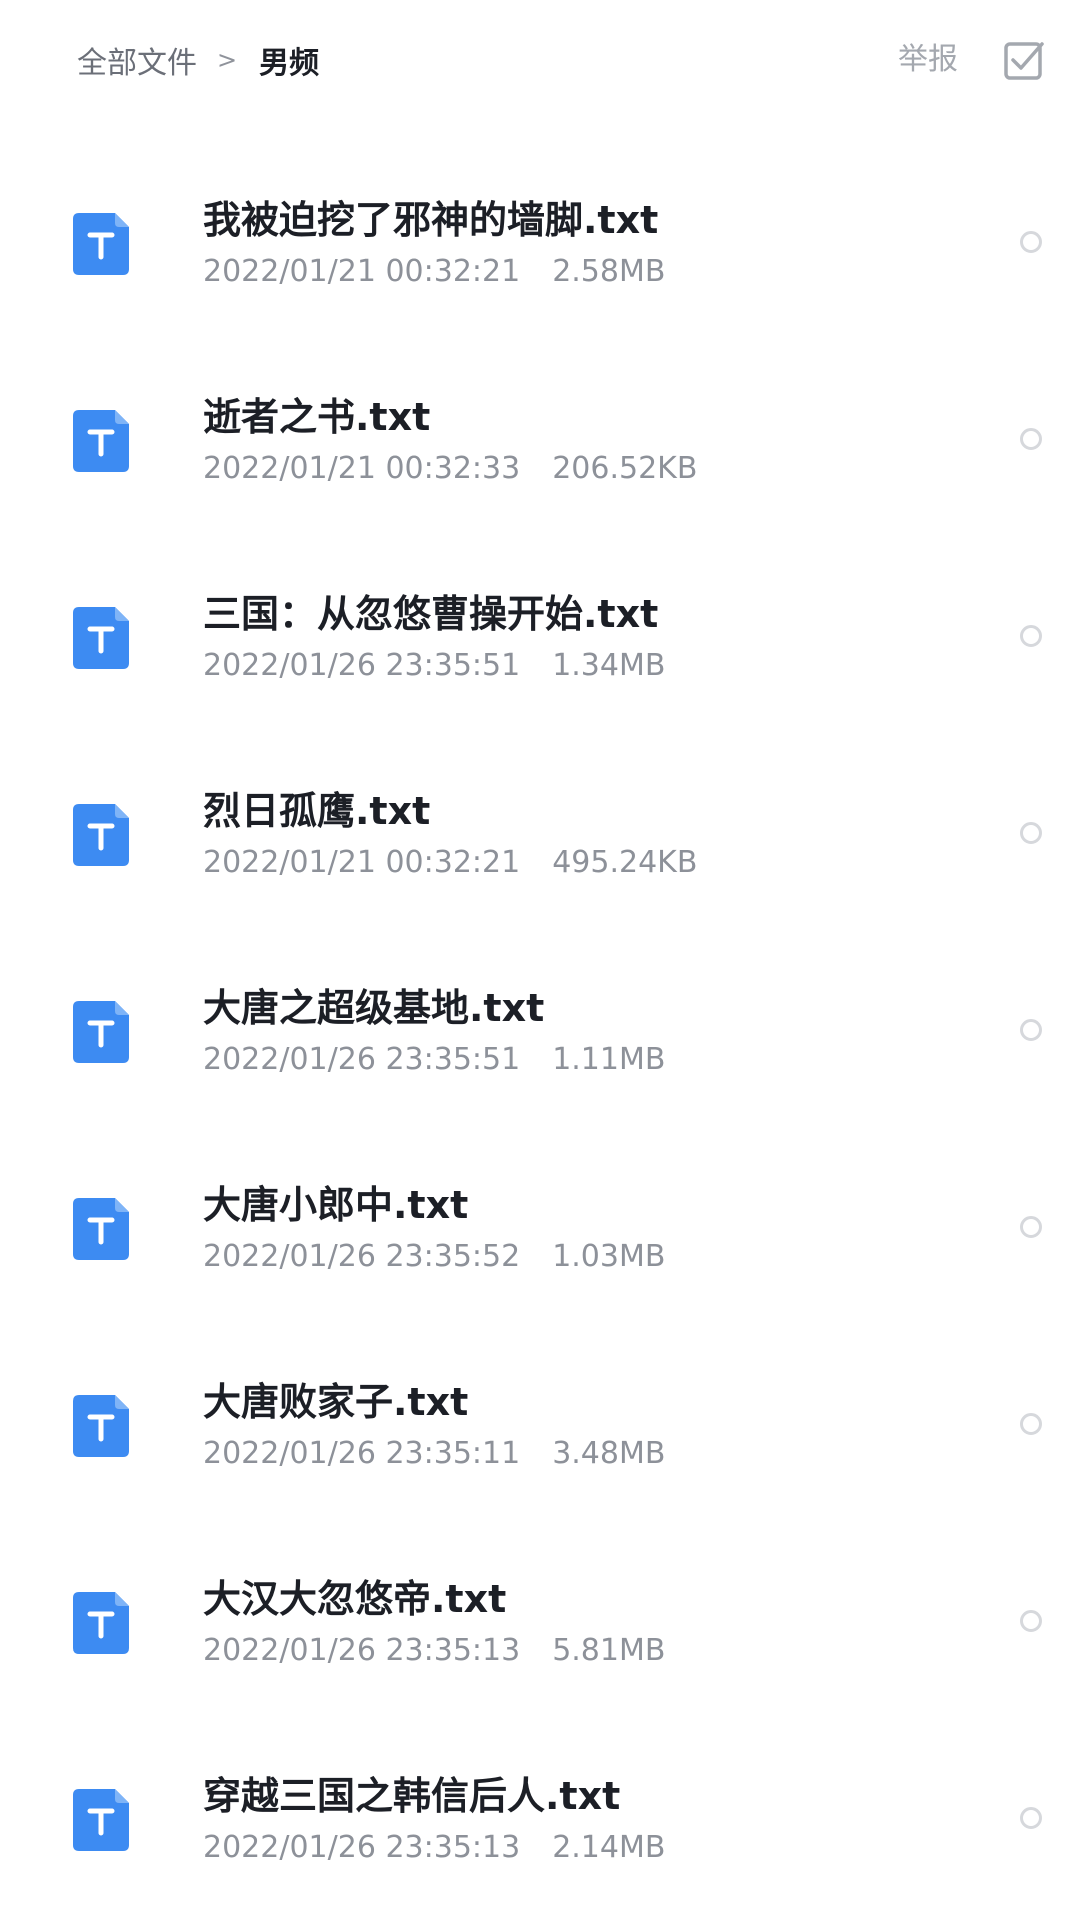 The image size is (1080, 1918). I want to click on file-date: 2022/01/26 23:35:11, so click(362, 1453).